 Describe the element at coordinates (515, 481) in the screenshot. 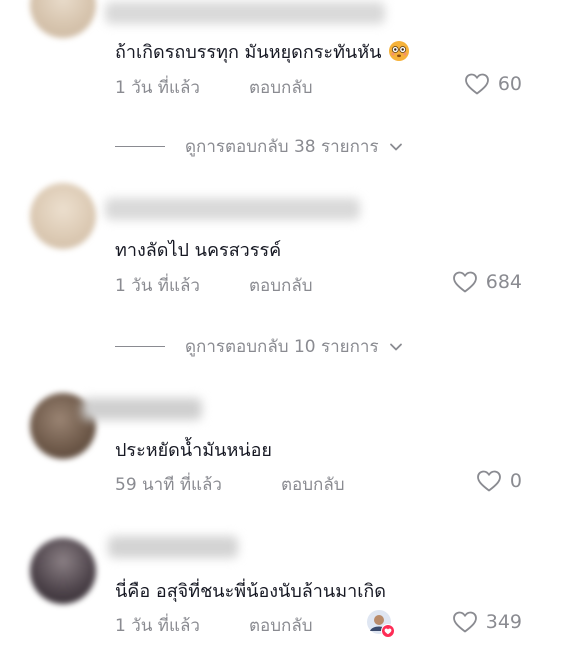

I see `like-count: 0` at that location.